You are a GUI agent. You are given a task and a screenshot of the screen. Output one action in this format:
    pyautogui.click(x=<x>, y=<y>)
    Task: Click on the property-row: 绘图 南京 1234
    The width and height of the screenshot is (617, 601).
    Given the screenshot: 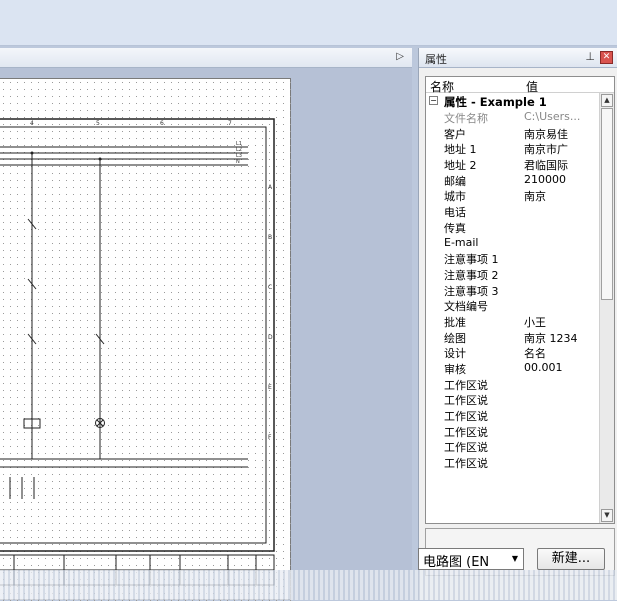 What is the action you would take?
    pyautogui.click(x=520, y=337)
    